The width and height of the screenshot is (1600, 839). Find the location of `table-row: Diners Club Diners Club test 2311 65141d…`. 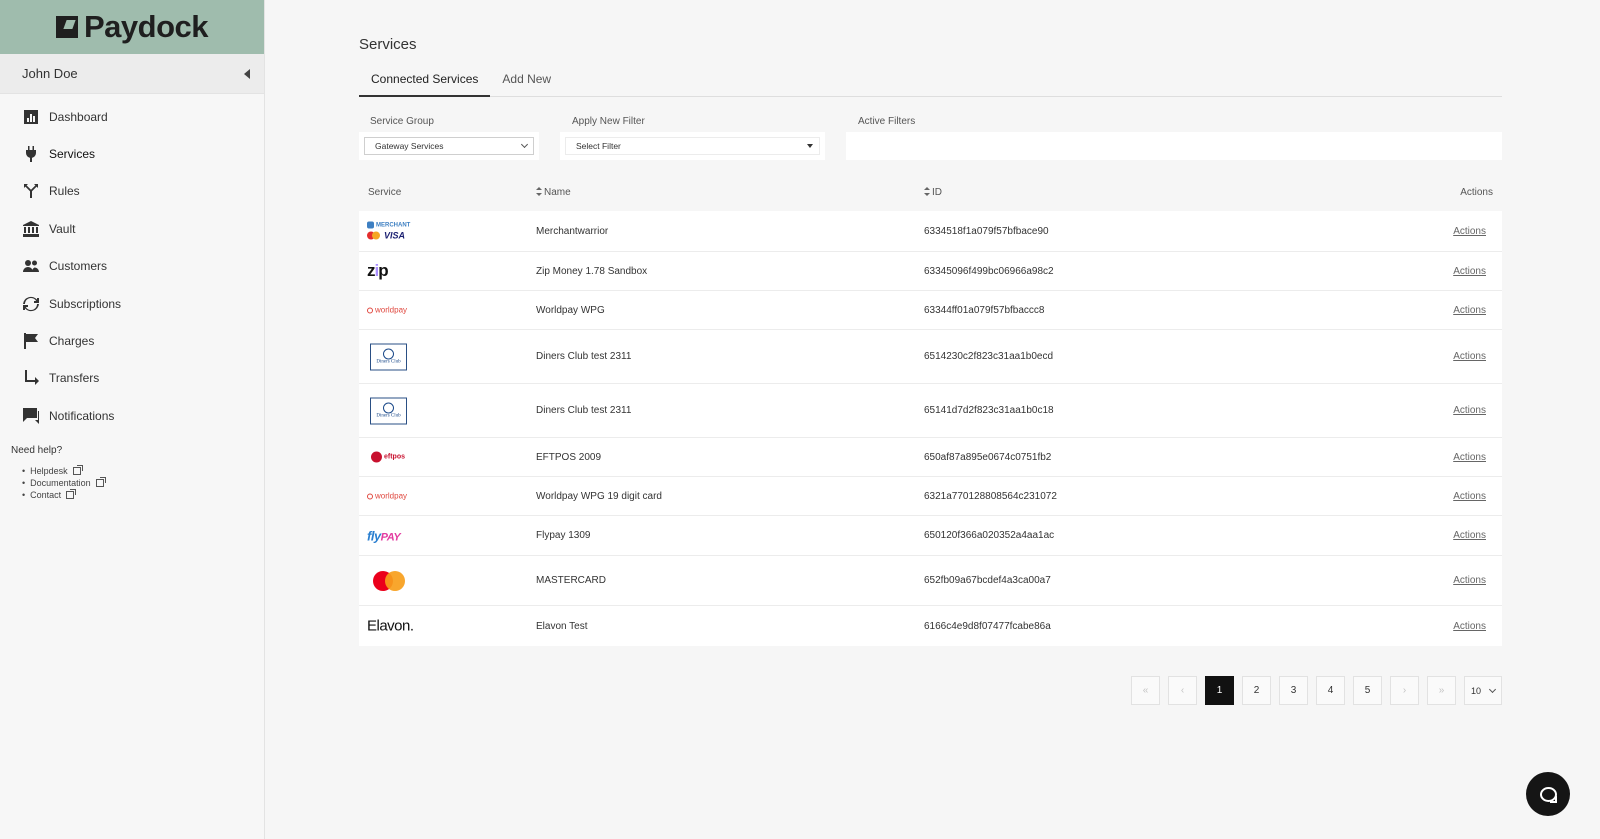

table-row: Diners Club Diners Club test 2311 65141d… is located at coordinates (930, 411).